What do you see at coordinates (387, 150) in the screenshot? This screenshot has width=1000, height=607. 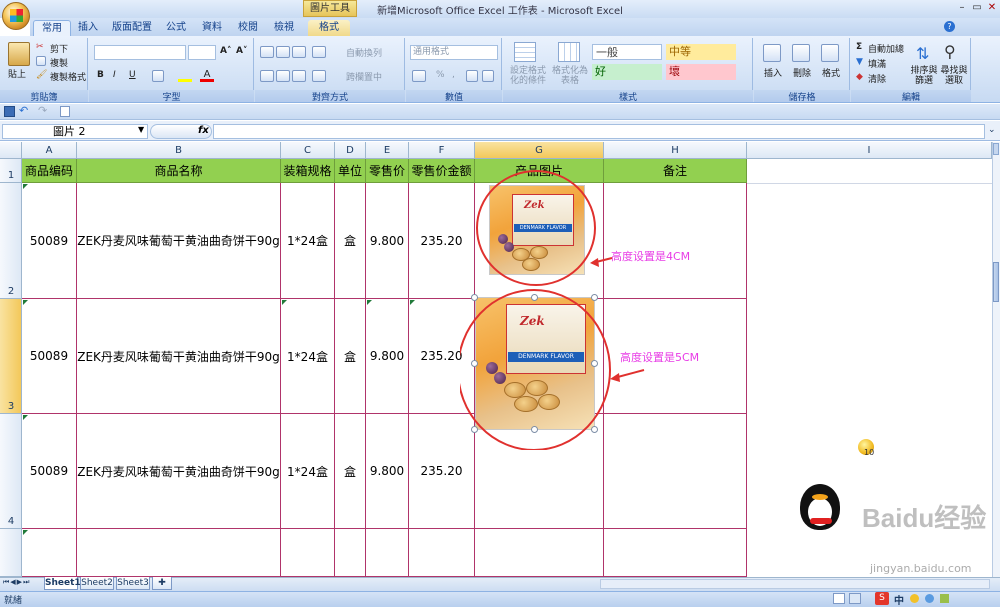 I see `column-header-e: E` at bounding box center [387, 150].